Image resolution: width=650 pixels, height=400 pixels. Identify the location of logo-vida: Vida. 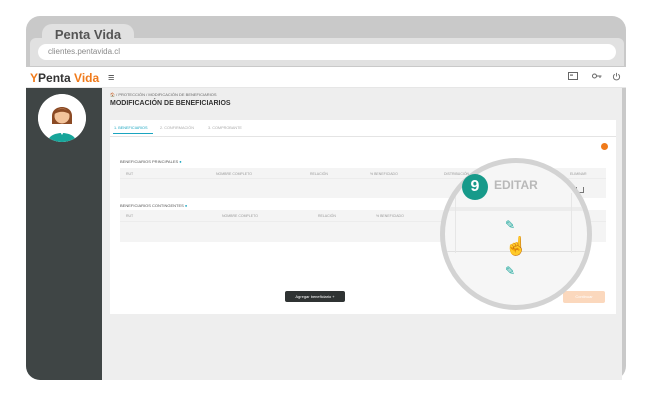
(87, 78).